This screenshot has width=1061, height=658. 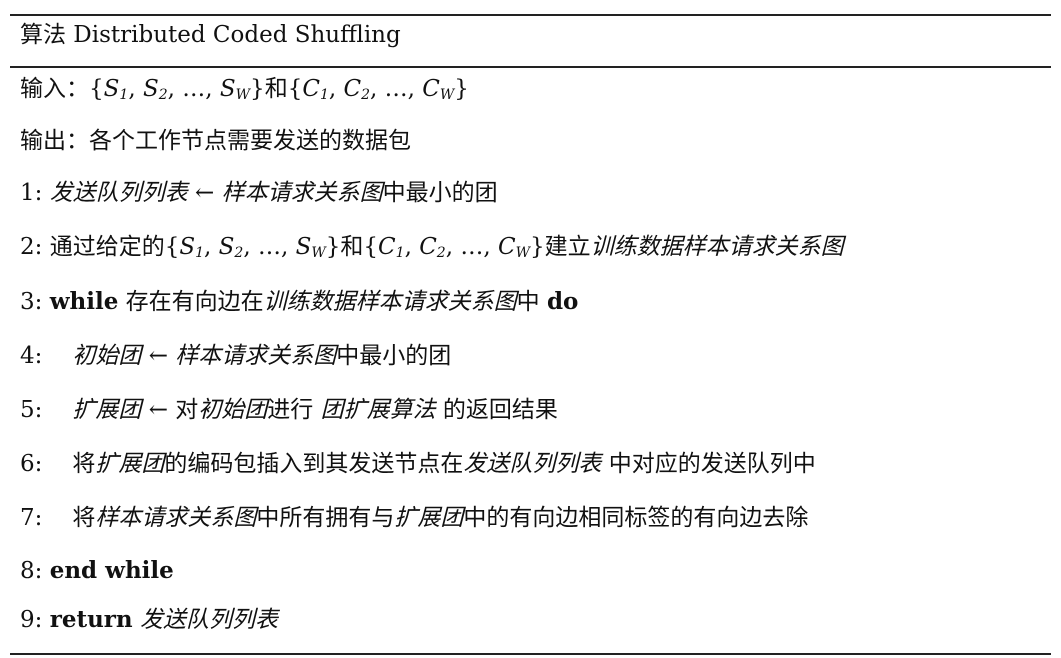 I want to click on set-s: {S1, S2, …, SW}, so click(x=177, y=89).